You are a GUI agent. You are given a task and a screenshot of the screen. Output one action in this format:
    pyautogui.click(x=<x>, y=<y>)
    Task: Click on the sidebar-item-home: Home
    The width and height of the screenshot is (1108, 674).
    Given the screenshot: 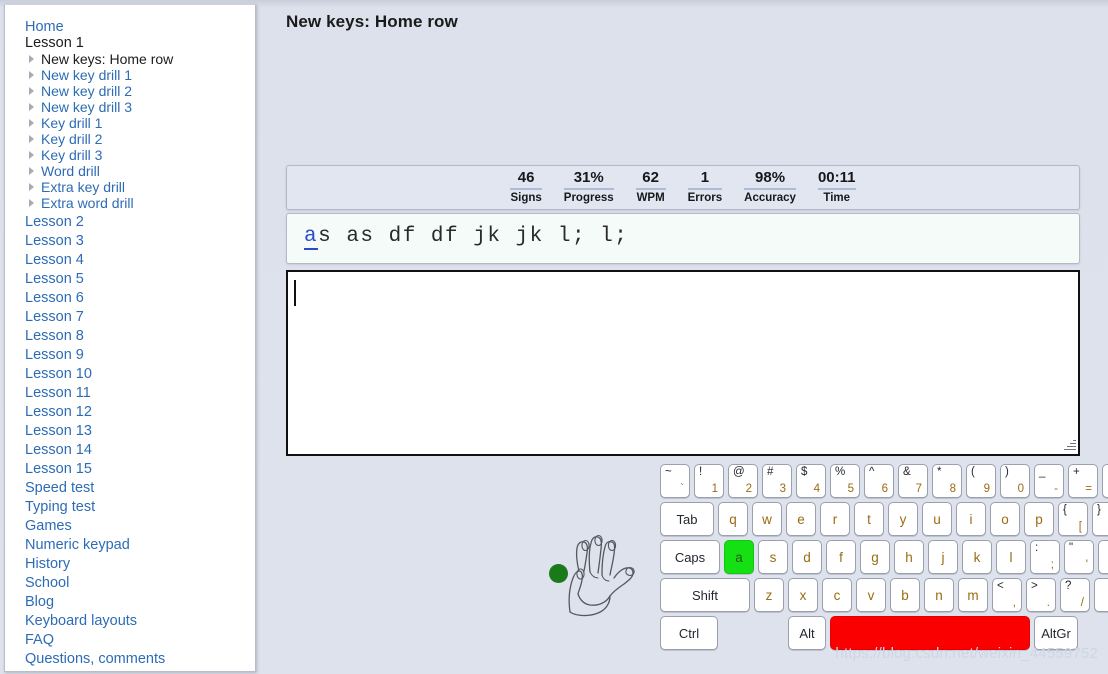 What is the action you would take?
    pyautogui.click(x=130, y=27)
    